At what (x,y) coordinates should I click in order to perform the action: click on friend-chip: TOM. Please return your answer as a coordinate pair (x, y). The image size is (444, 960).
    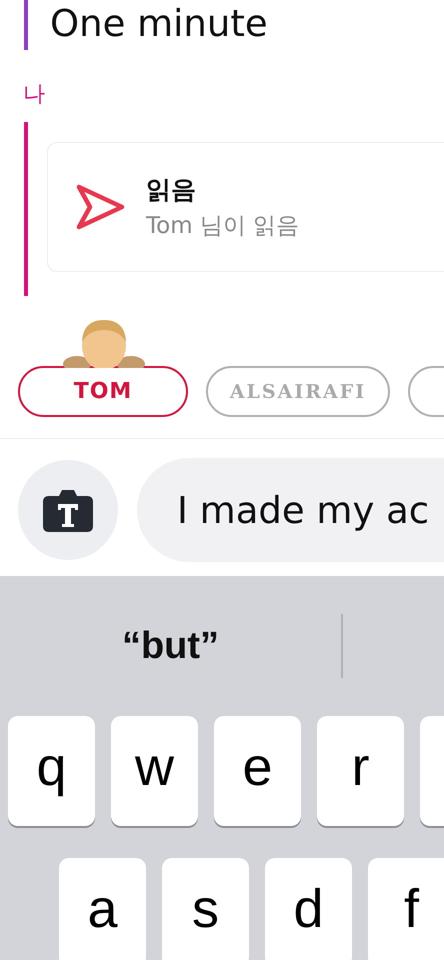
    Looking at the image, I should click on (103, 391).